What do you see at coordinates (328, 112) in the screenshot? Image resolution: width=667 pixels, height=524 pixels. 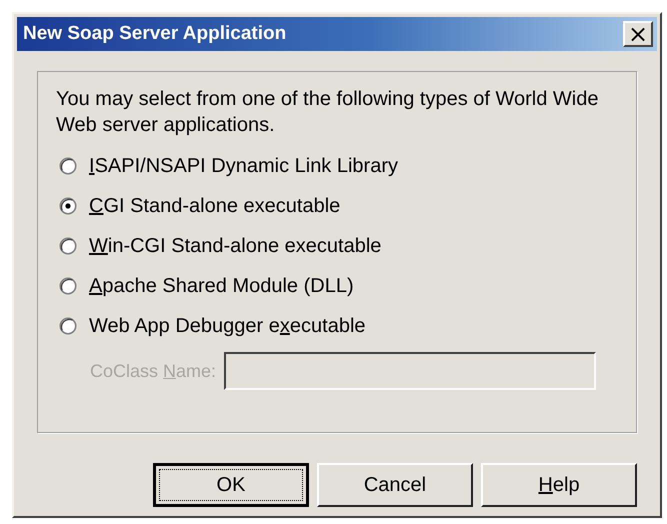 I see `intro-text: You may select from one of the following types of World Wide Web server applications.` at bounding box center [328, 112].